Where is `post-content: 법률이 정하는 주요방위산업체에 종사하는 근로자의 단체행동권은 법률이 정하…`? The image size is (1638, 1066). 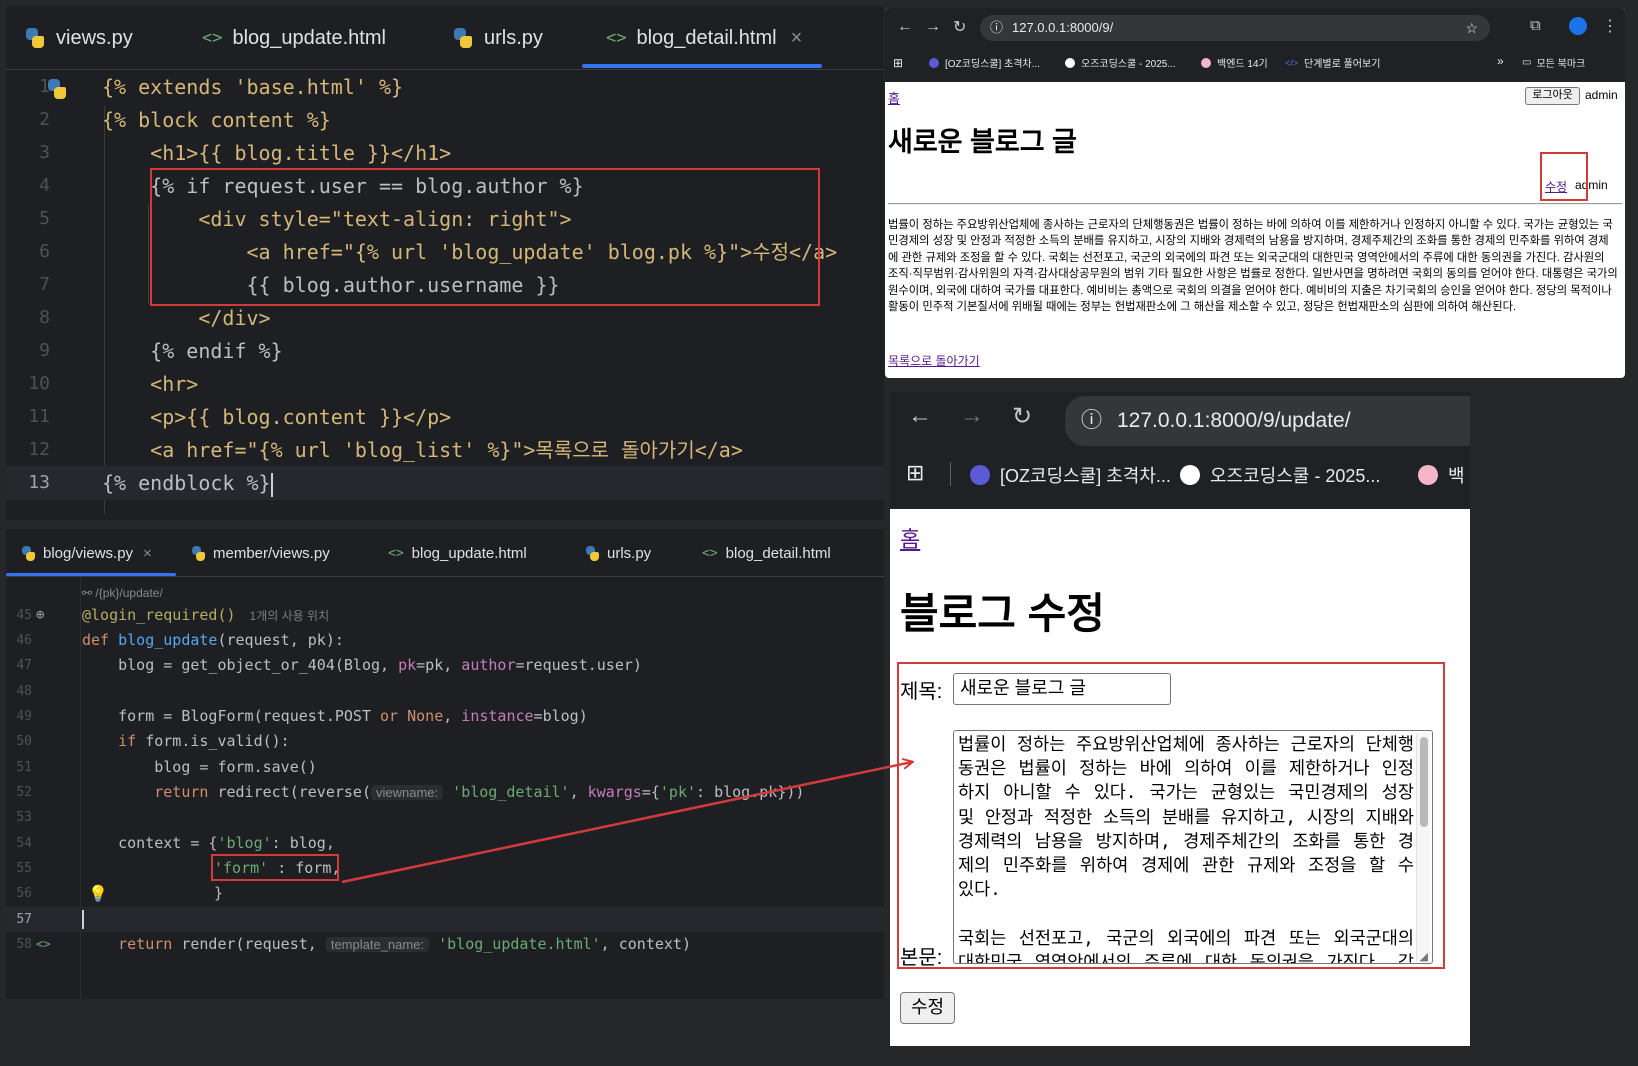 post-content: 법률이 정하는 주요방위산업체에 종사하는 근로자의 단체행동권은 법률이 정하… is located at coordinates (1253, 266).